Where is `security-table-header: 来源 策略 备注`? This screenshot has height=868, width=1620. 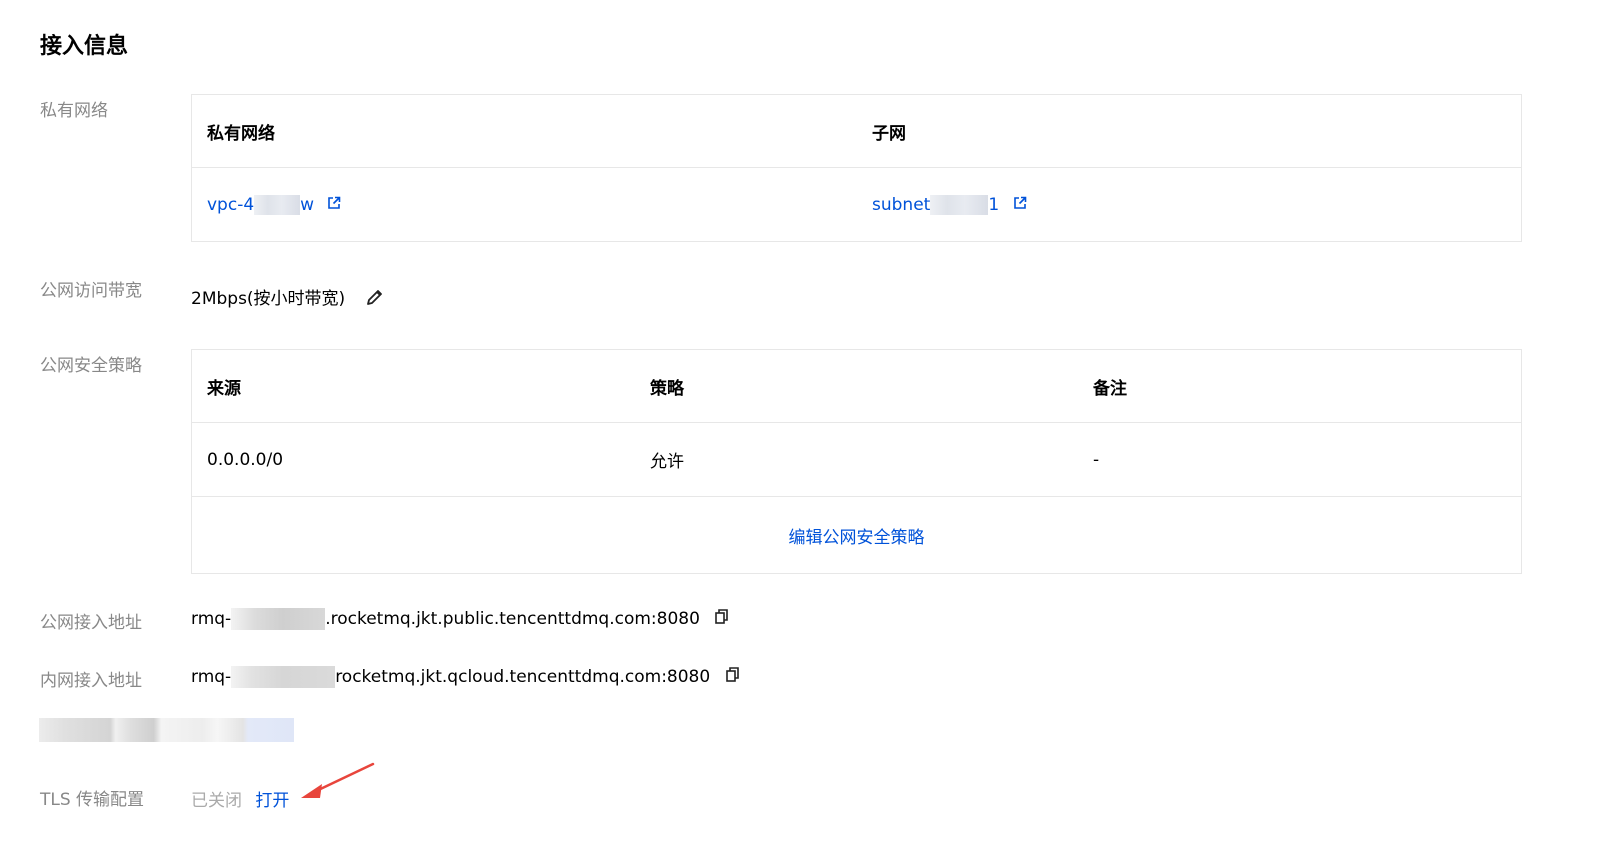 security-table-header: 来源 策略 备注 is located at coordinates (856, 386).